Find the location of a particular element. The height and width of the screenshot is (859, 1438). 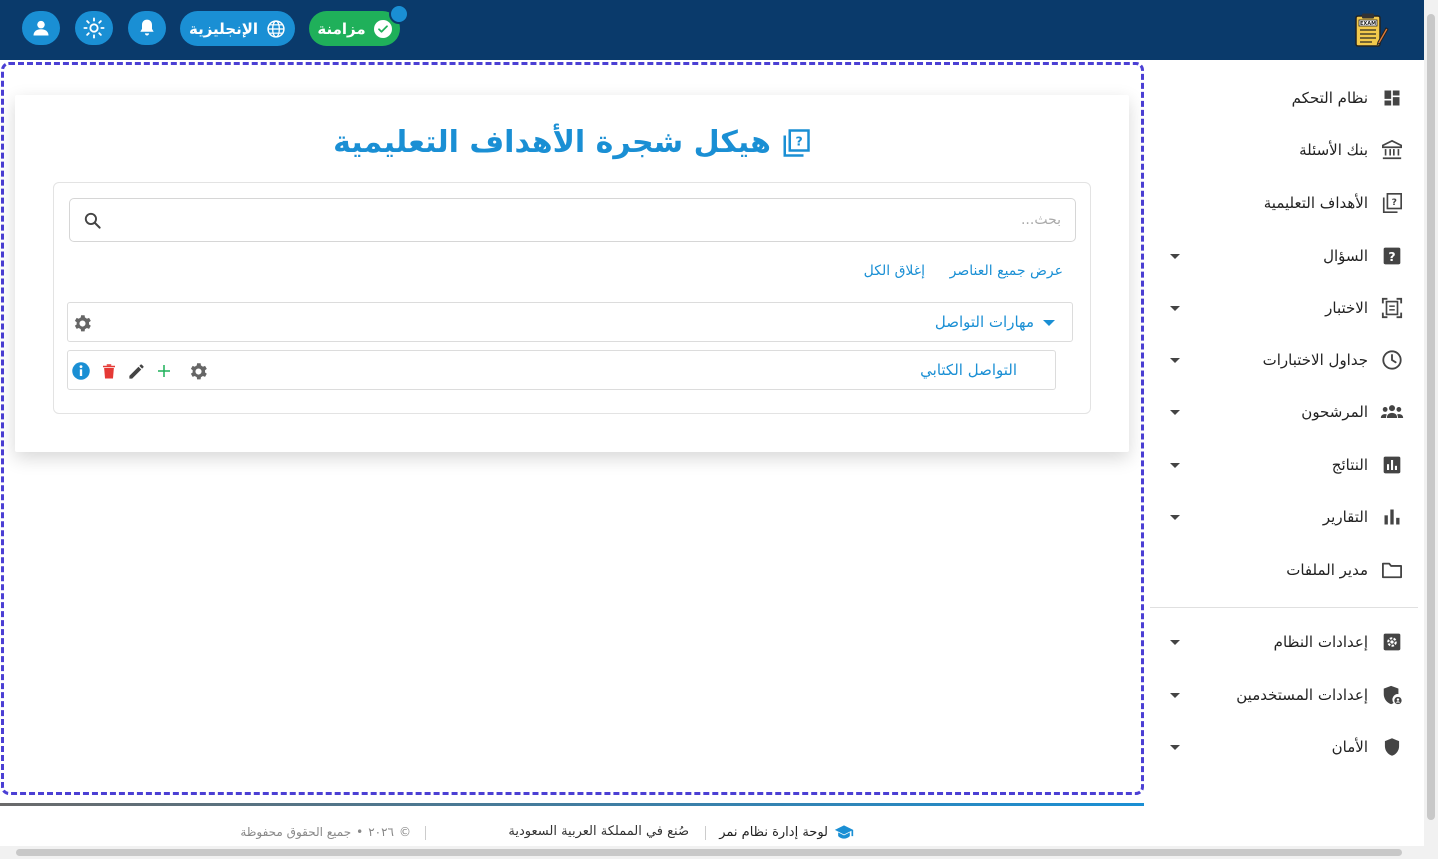

sidebar-item-candidates: المرشحون is located at coordinates (1286, 412).